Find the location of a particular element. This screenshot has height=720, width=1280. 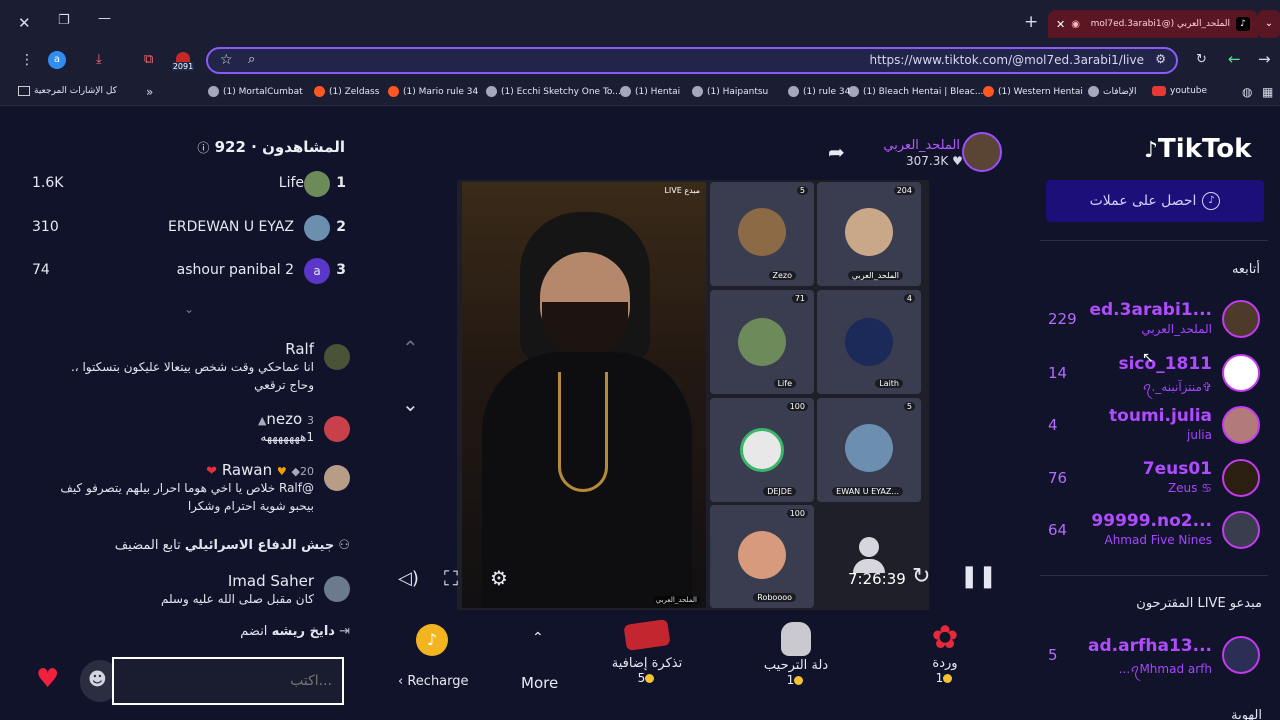

extensions-icon: ⧉ is located at coordinates (148, 59).